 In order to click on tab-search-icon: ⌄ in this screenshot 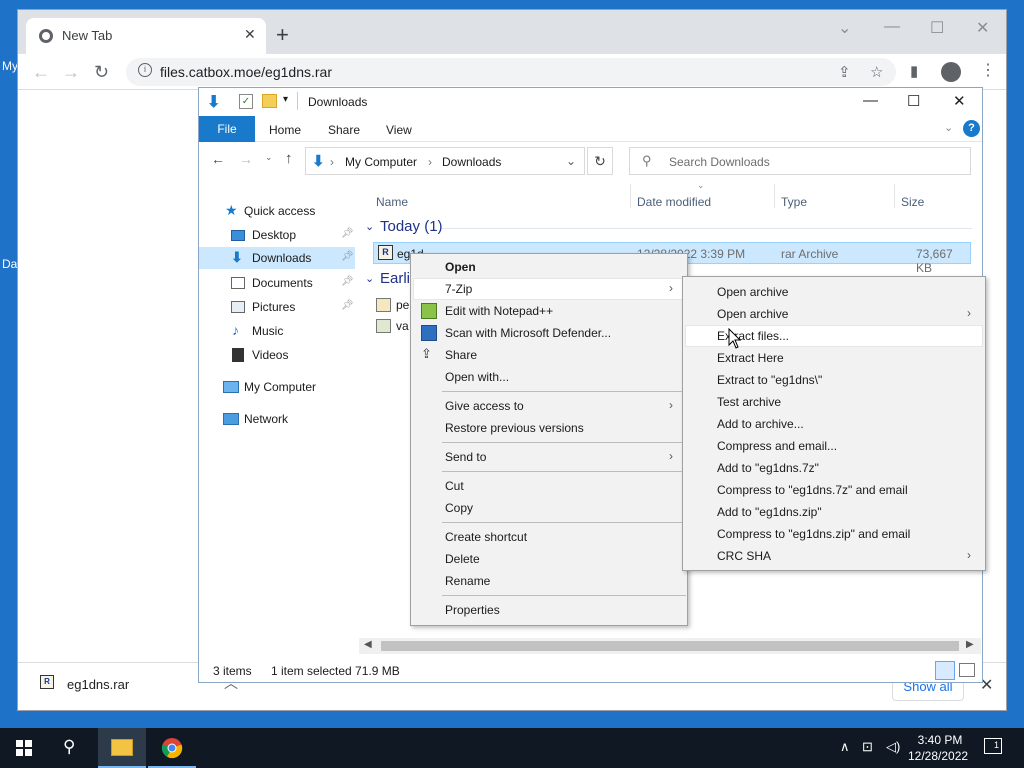, I will do `click(844, 28)`.